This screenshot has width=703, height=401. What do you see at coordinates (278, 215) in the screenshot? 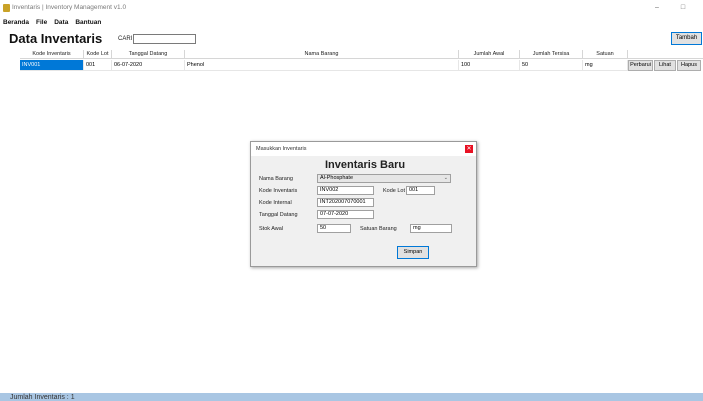
I see `tanggal-datang-label: Tanggal Datang` at bounding box center [278, 215].